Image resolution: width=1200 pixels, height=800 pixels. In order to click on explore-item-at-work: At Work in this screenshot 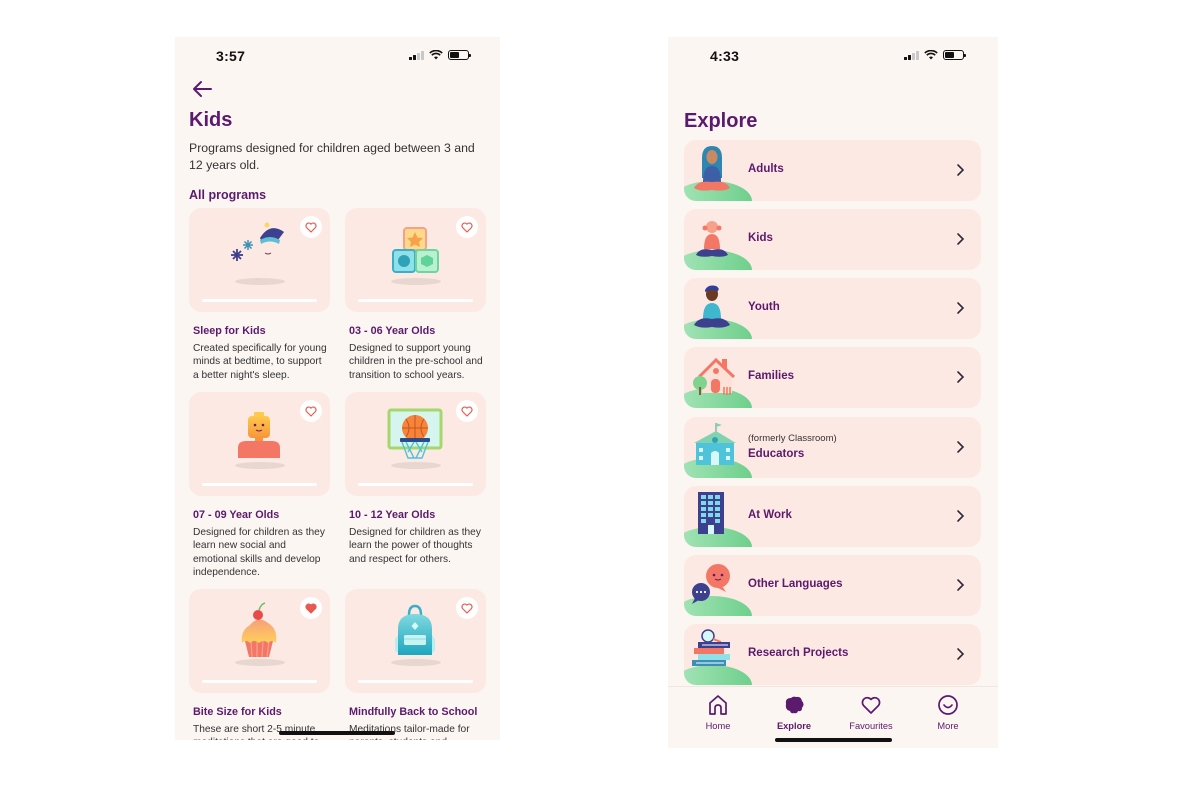, I will do `click(832, 516)`.